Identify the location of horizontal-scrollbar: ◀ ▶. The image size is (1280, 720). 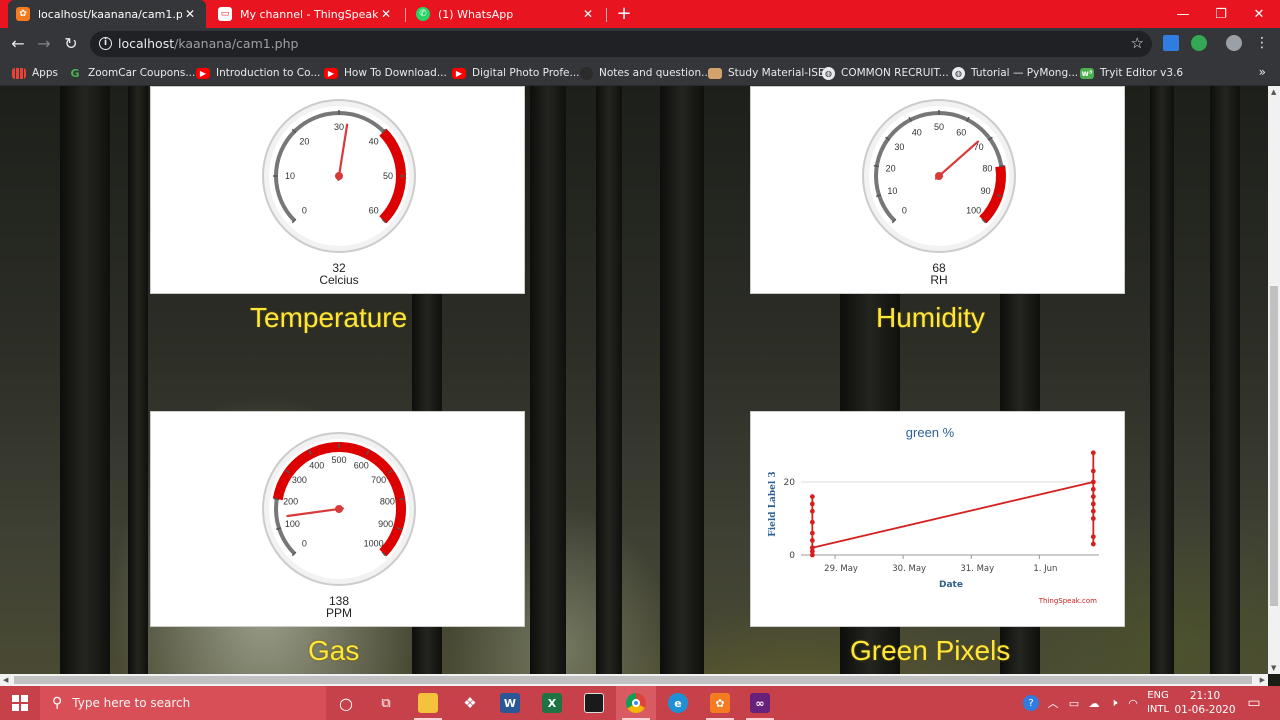
(634, 680).